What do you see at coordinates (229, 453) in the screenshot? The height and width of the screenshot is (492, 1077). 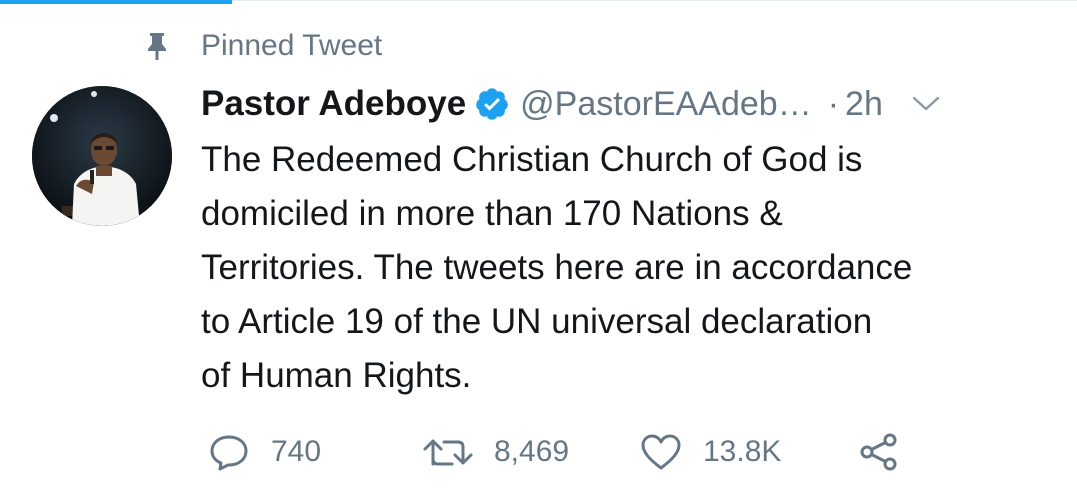 I see `reply-icon` at bounding box center [229, 453].